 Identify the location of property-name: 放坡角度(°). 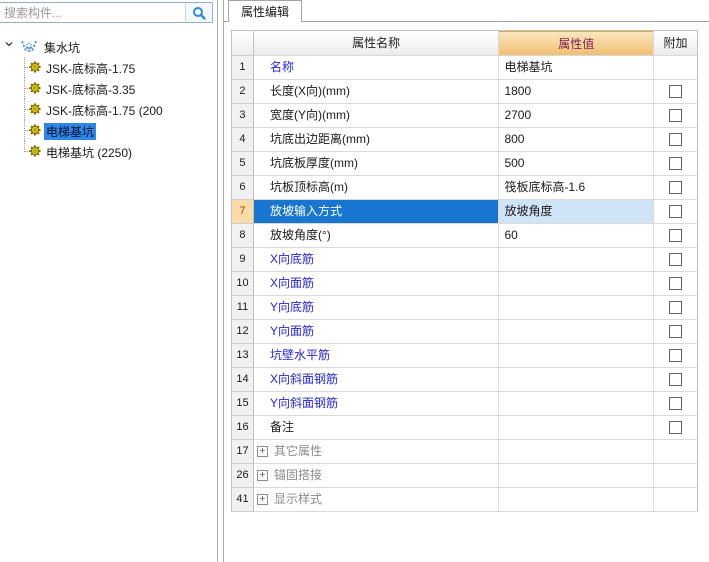
(376, 236).